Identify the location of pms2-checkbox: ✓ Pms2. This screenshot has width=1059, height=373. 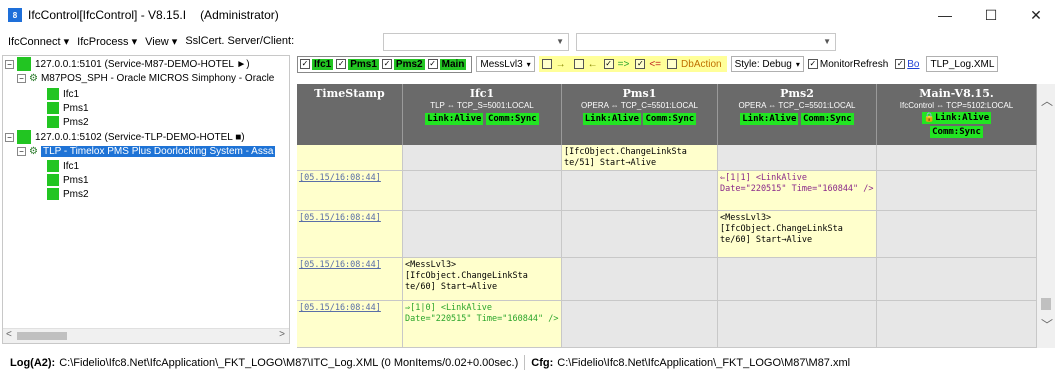
(403, 64).